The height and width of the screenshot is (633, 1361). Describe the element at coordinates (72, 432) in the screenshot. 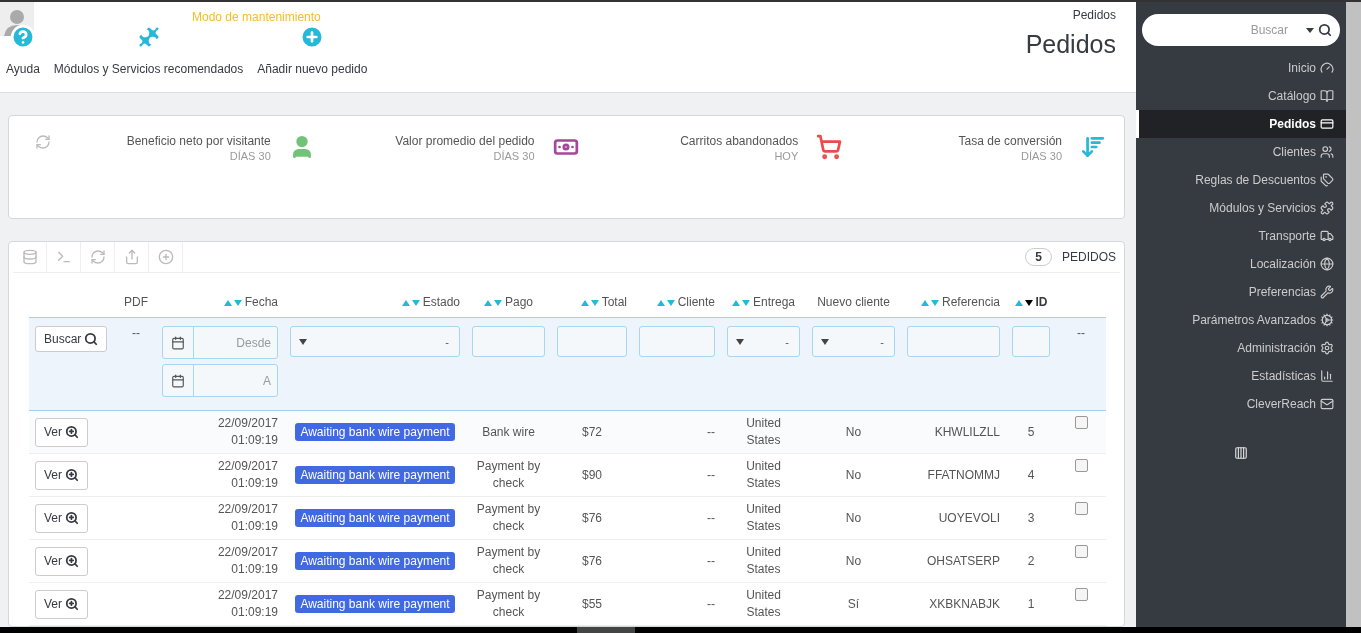

I see `zoom-icon` at that location.